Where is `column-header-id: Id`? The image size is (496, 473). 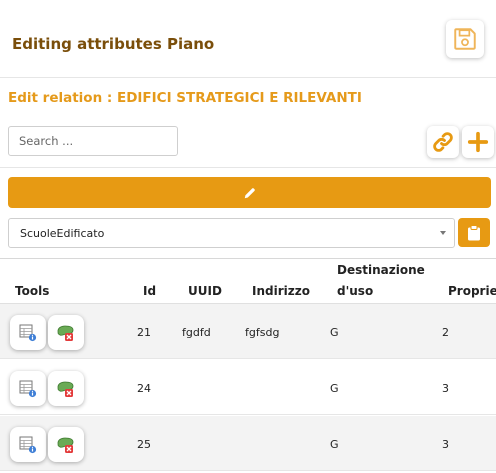
column-header-id: Id is located at coordinates (150, 291).